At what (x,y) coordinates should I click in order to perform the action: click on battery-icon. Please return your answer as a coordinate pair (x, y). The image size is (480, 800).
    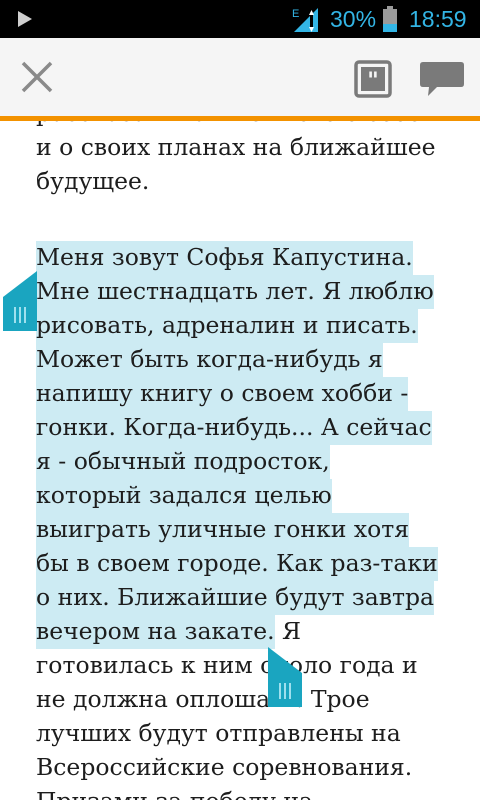
    Looking at the image, I should click on (390, 19).